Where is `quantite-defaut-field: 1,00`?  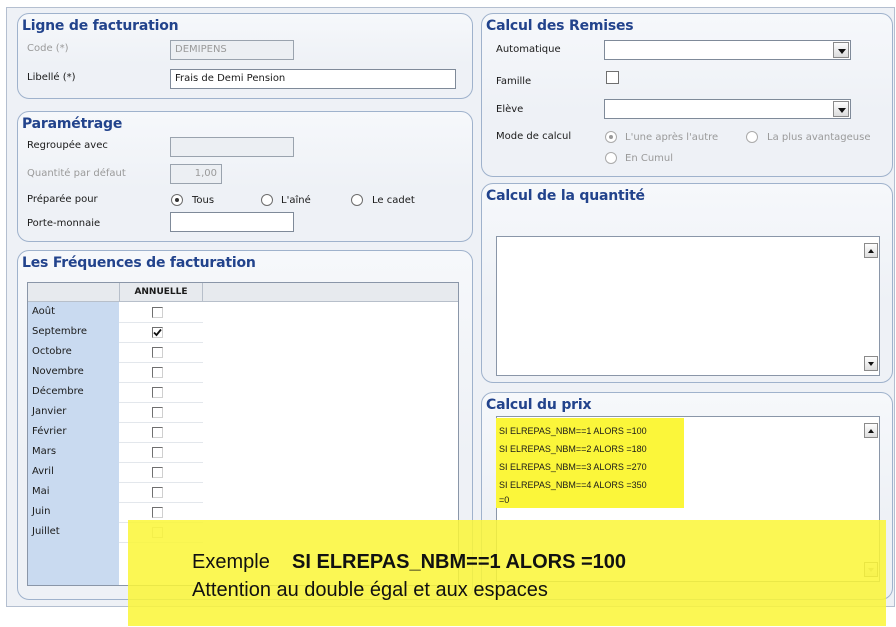
quantite-defaut-field: 1,00 is located at coordinates (196, 174).